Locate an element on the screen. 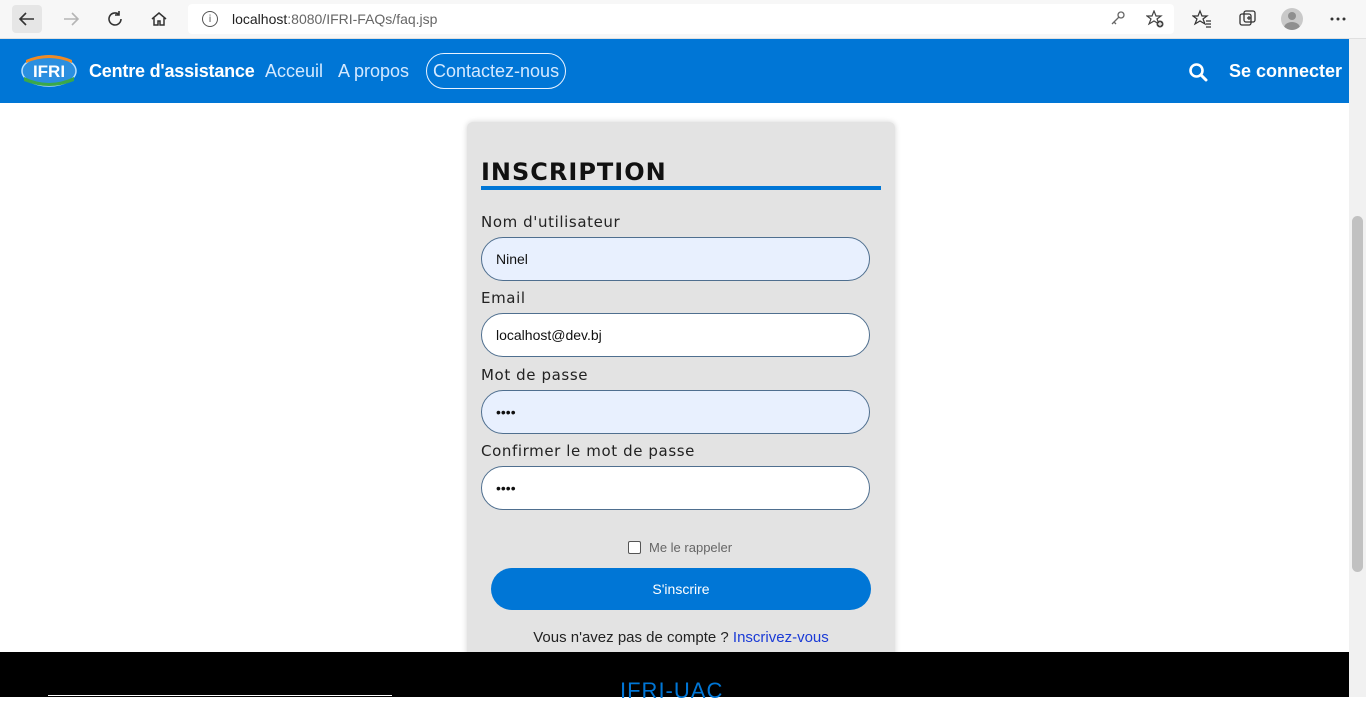  back-button is located at coordinates (27, 19).